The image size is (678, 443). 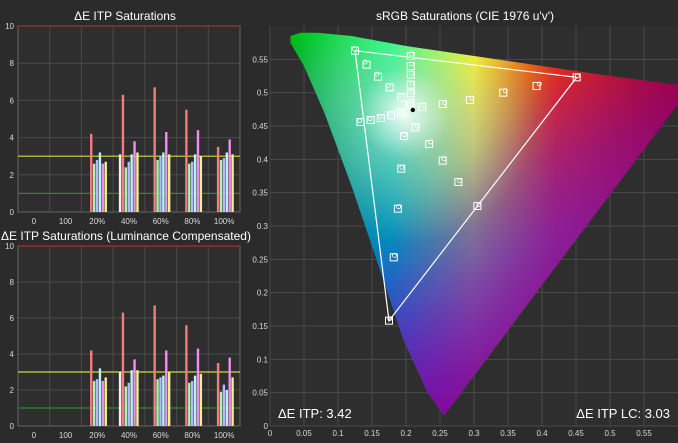 I want to click on x-tick-label: 0.15, so click(x=372, y=433).